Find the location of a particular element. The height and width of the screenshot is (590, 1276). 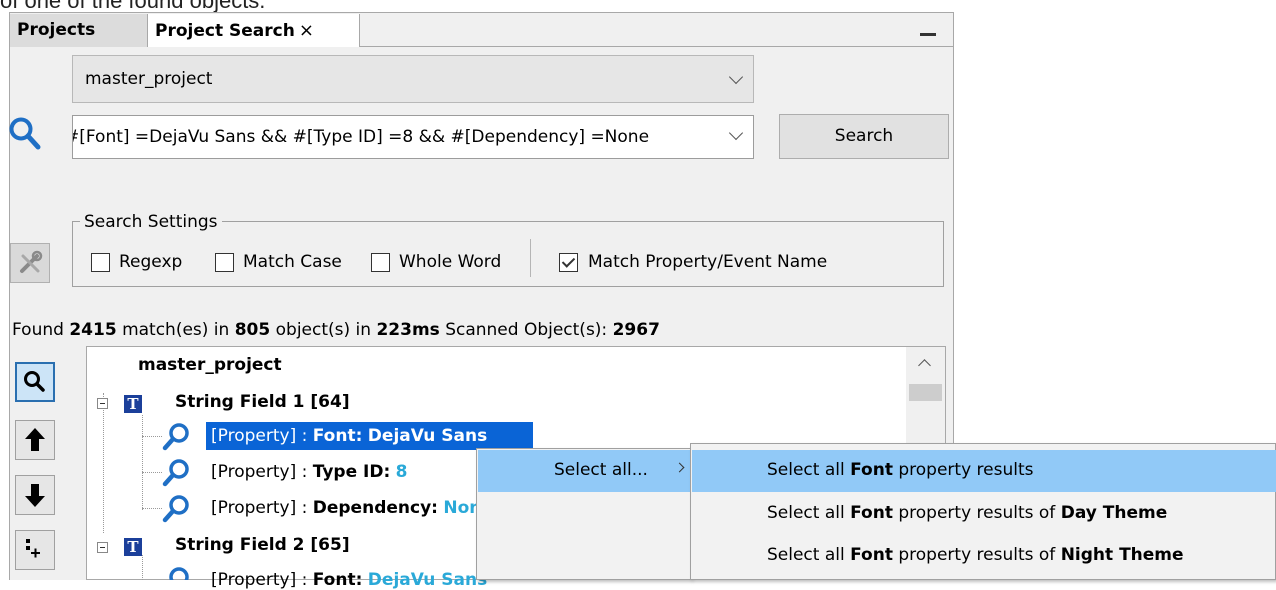

arrow-down-icon is located at coordinates (35, 495).